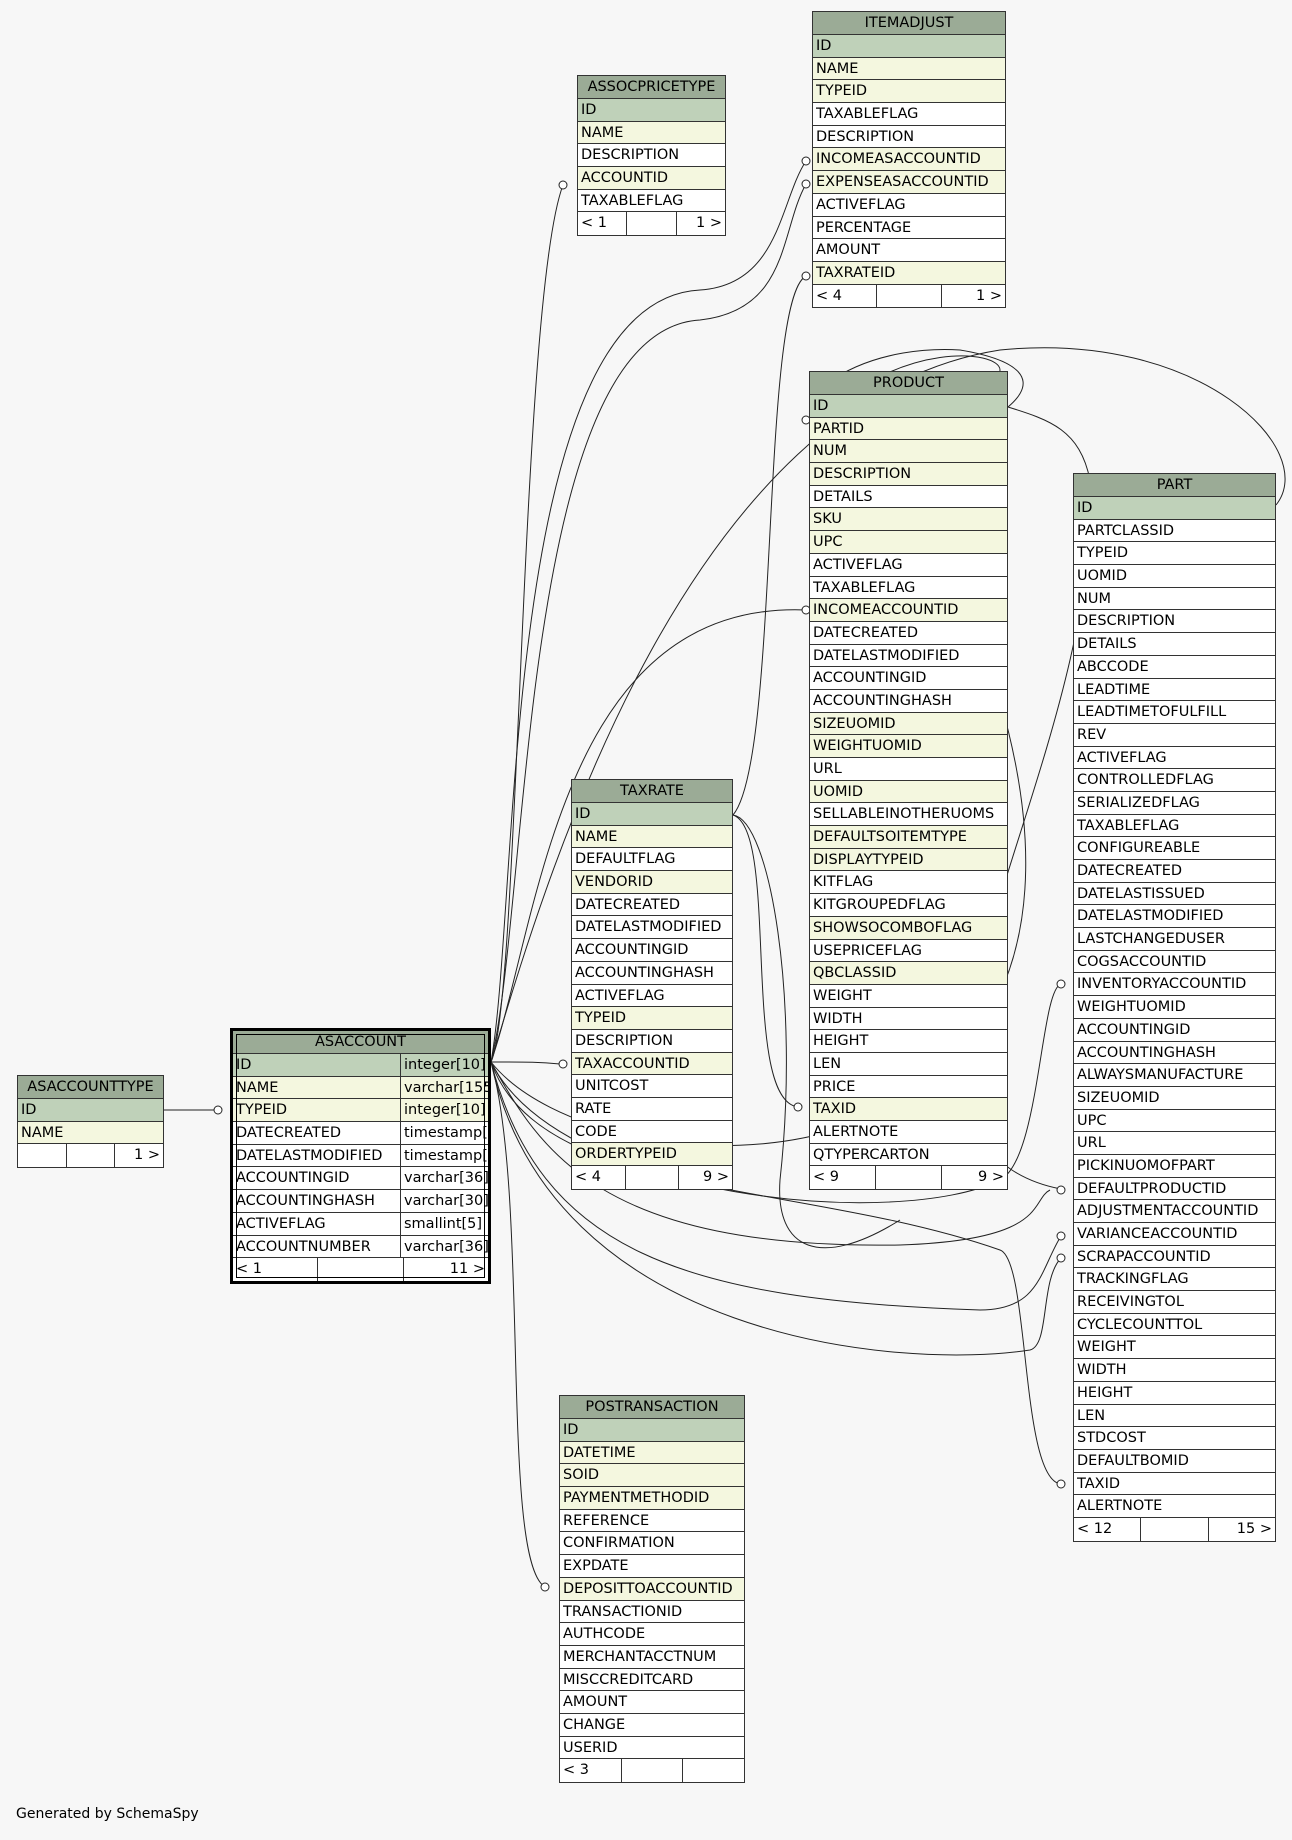 This screenshot has height=1840, width=1292. What do you see at coordinates (1174, 1098) in the screenshot?
I see `column-row: SIZEUOMID` at bounding box center [1174, 1098].